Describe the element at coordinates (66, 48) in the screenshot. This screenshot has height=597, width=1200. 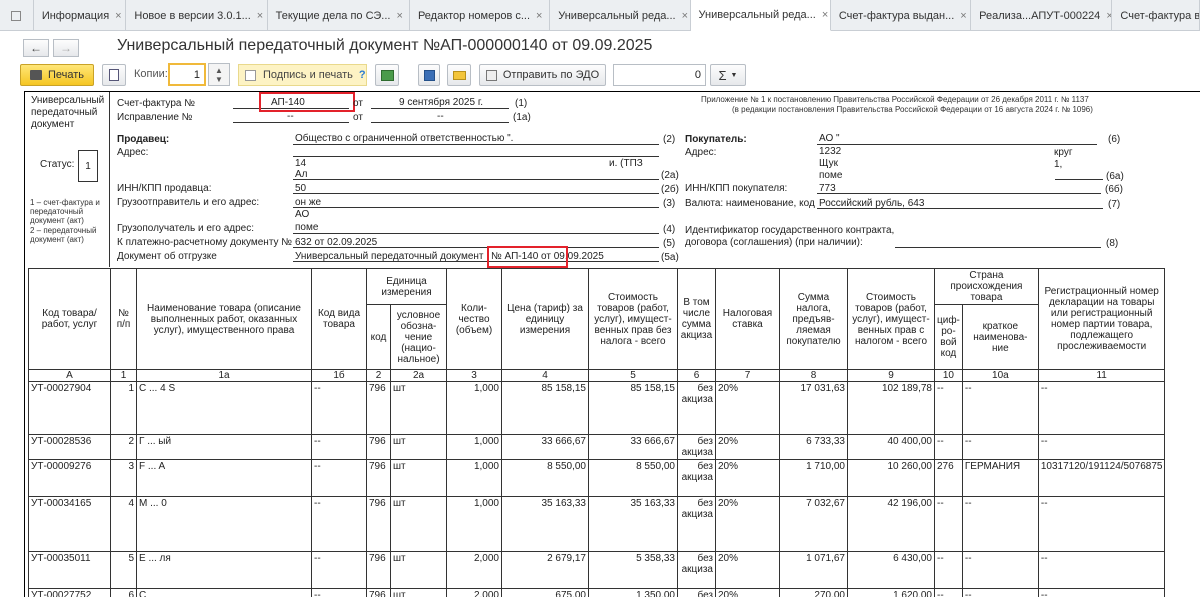
I see `forward-button: →` at that location.